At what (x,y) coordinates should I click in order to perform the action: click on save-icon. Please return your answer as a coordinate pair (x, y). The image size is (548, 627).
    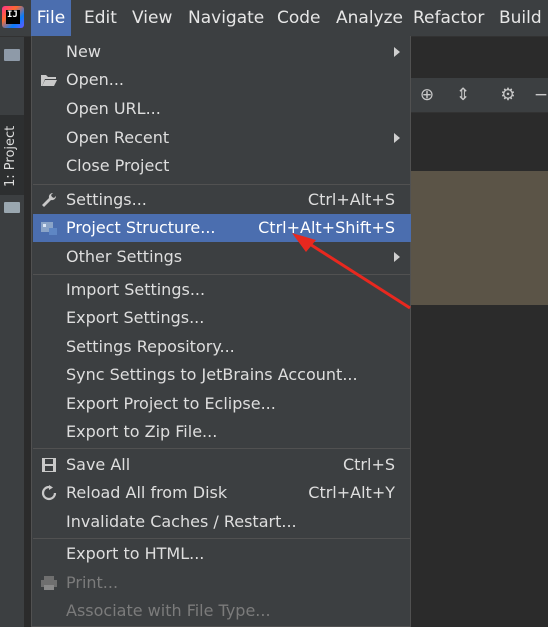
    Looking at the image, I should click on (49, 465).